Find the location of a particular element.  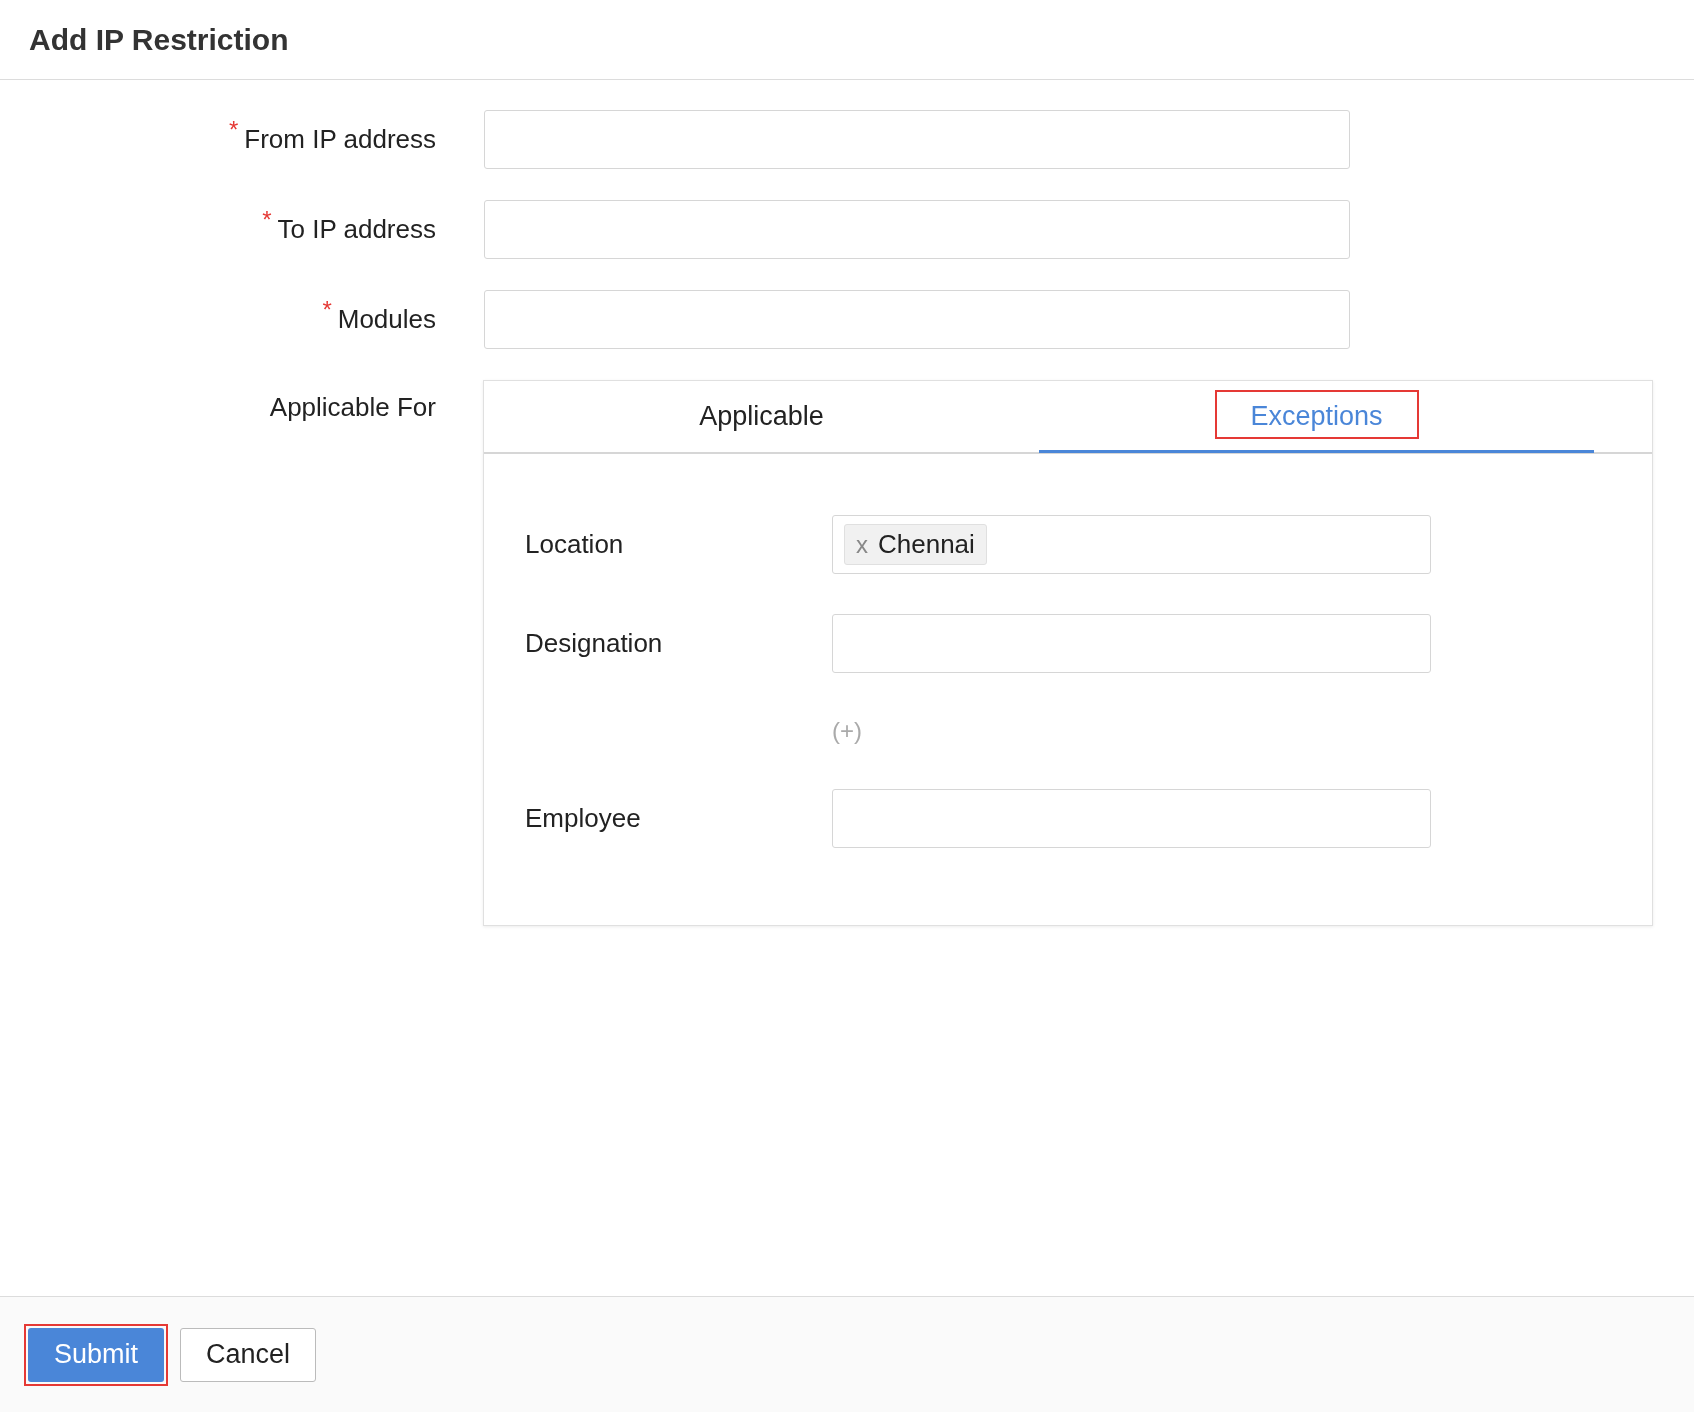

field-label: Modules is located at coordinates (386, 319).